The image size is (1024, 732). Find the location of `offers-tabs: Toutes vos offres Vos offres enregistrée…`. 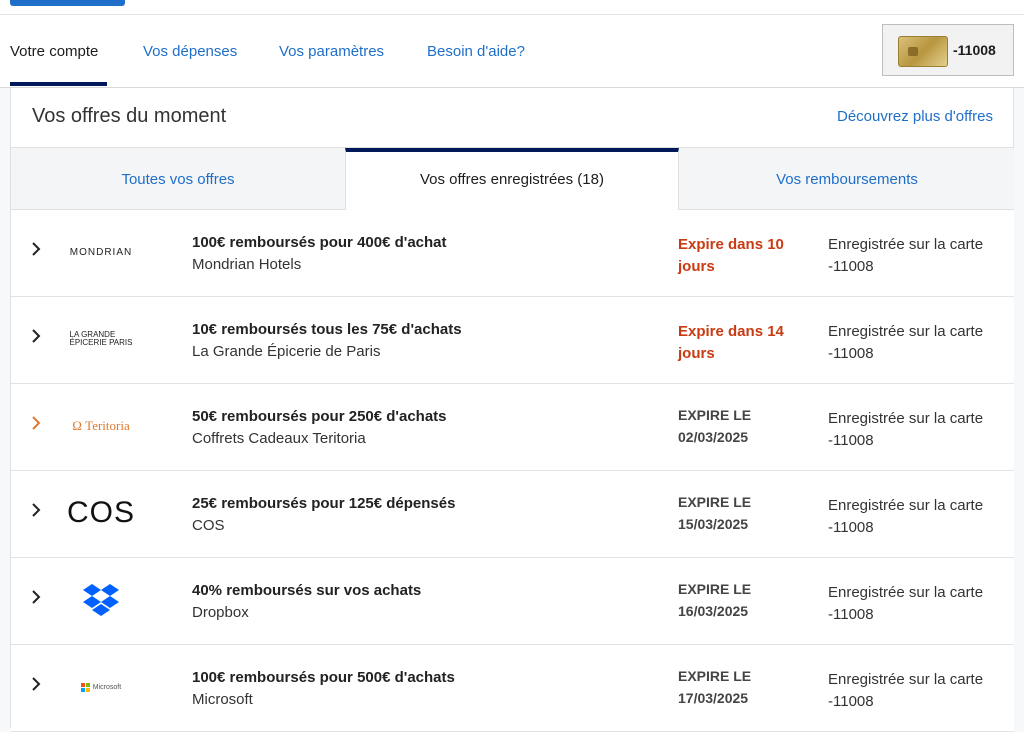

offers-tabs: Toutes vos offres Vos offres enregistrée… is located at coordinates (512, 179).